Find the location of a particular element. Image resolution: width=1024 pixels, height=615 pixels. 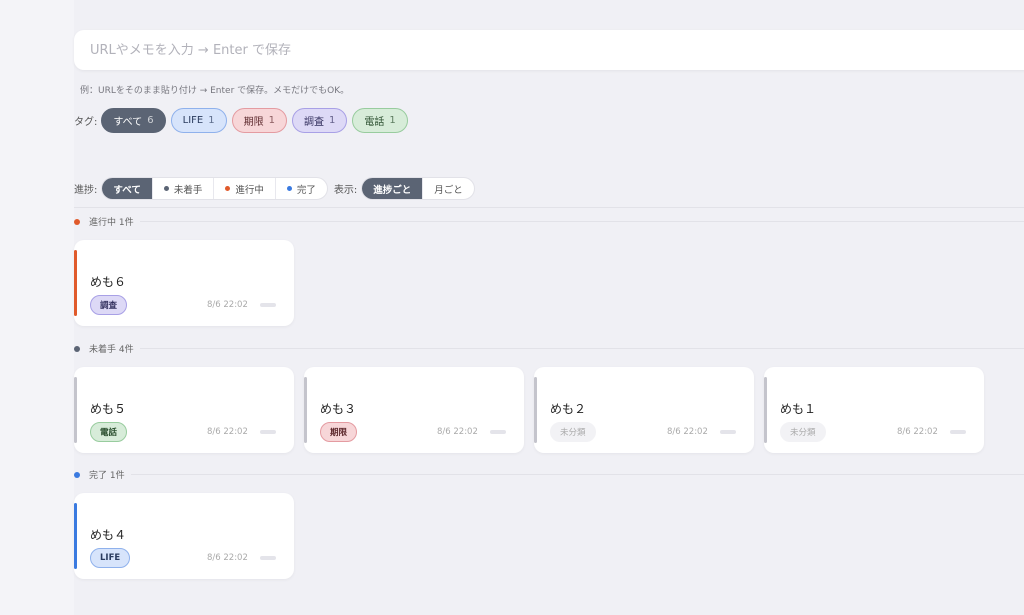

memo-card: めも１ 未分類 8/6 22:02 is located at coordinates (874, 410).